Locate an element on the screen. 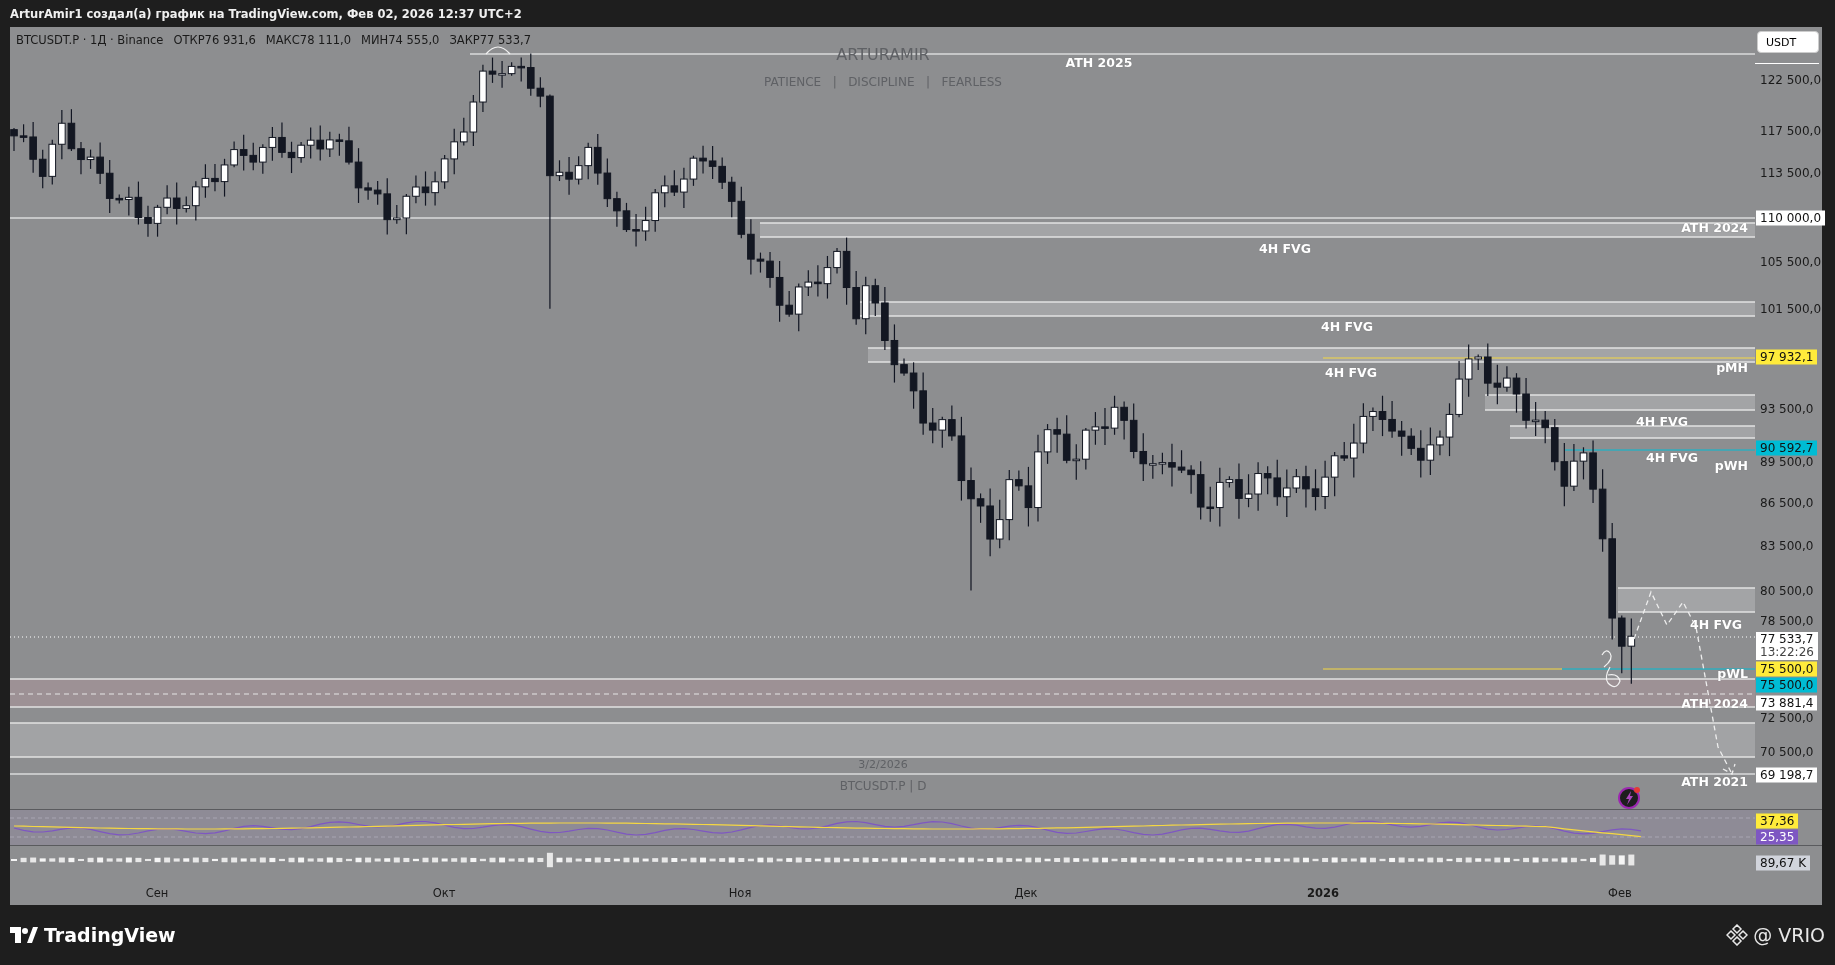  price-tick: 105 500,0 is located at coordinates (1791, 261).